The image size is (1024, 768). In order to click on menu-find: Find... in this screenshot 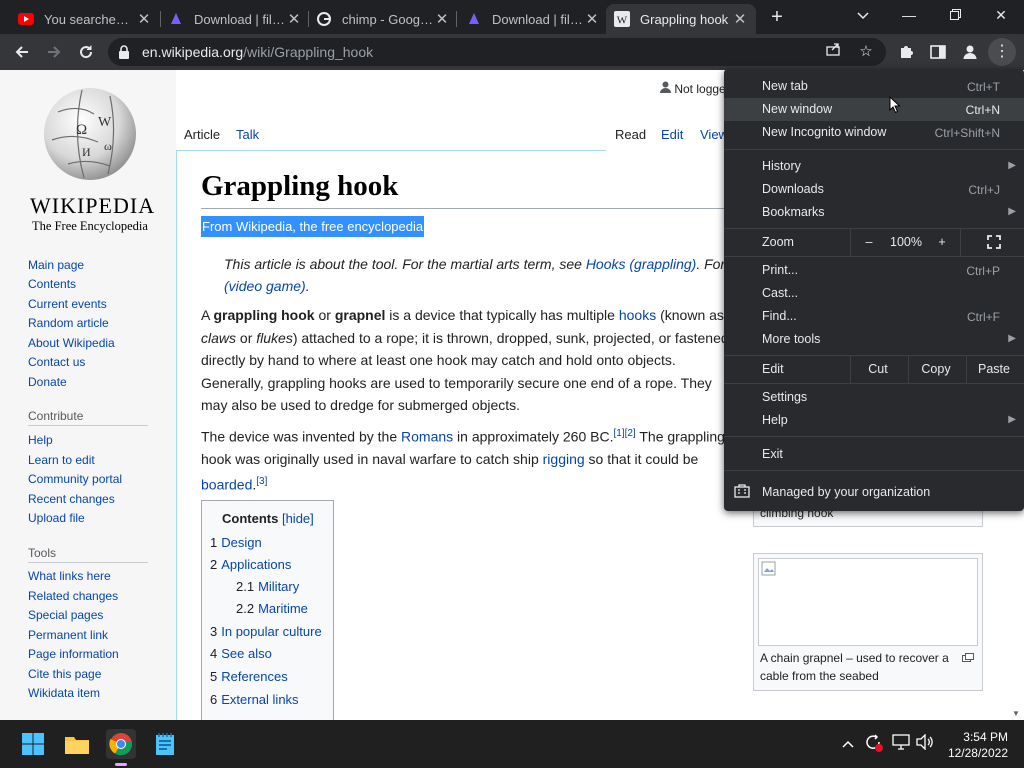, I will do `click(779, 316)`.